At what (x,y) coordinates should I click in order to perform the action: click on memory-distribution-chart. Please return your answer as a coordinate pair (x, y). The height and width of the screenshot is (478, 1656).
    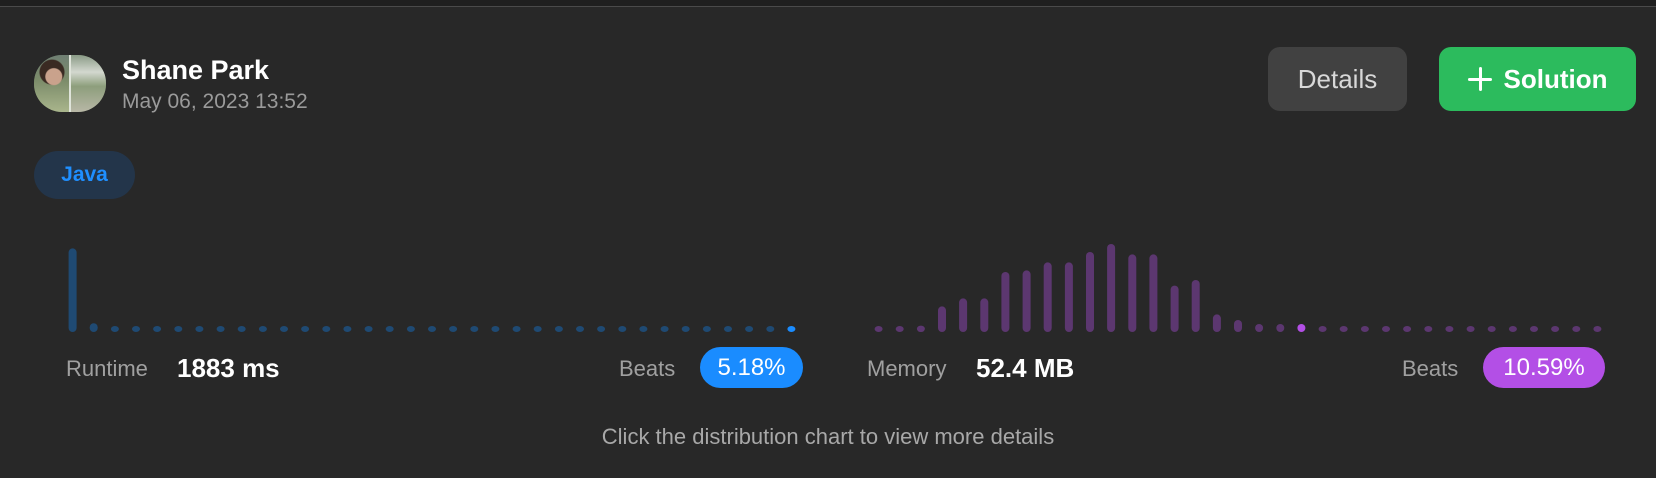
    Looking at the image, I should click on (1238, 283).